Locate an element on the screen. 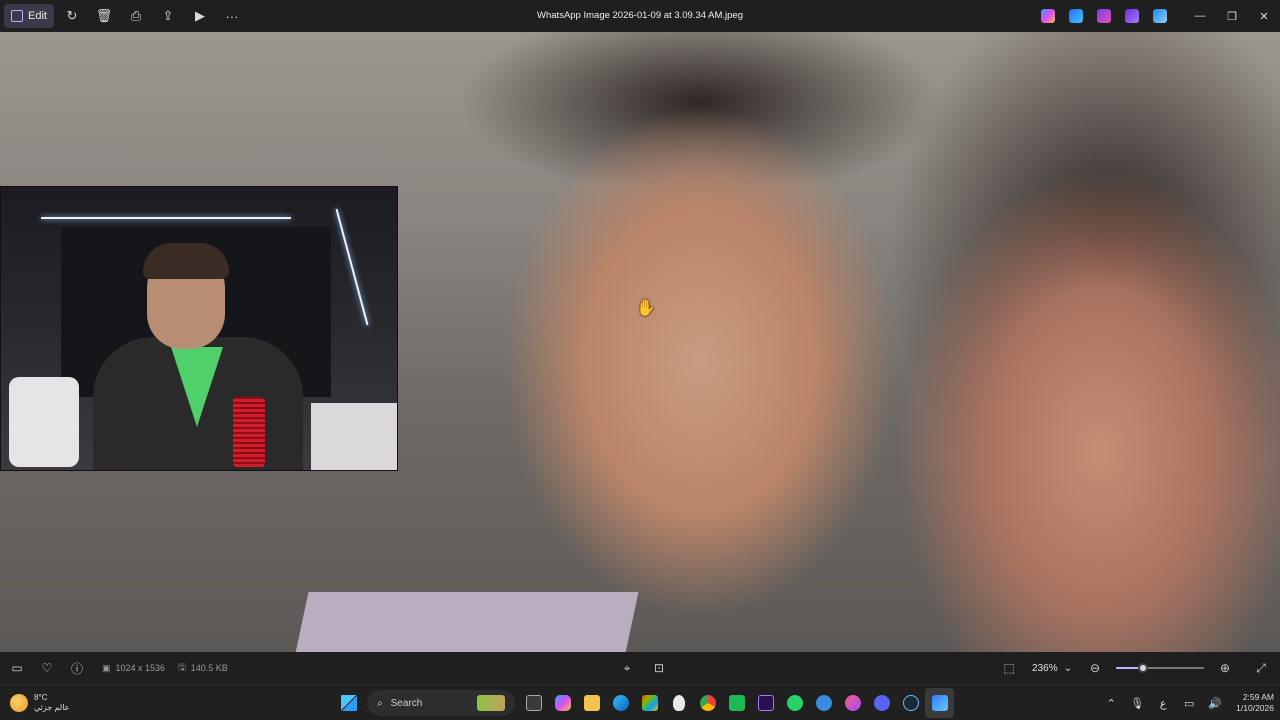 This screenshot has height=720, width=1280. taskbar-chrome is located at coordinates (707, 703).